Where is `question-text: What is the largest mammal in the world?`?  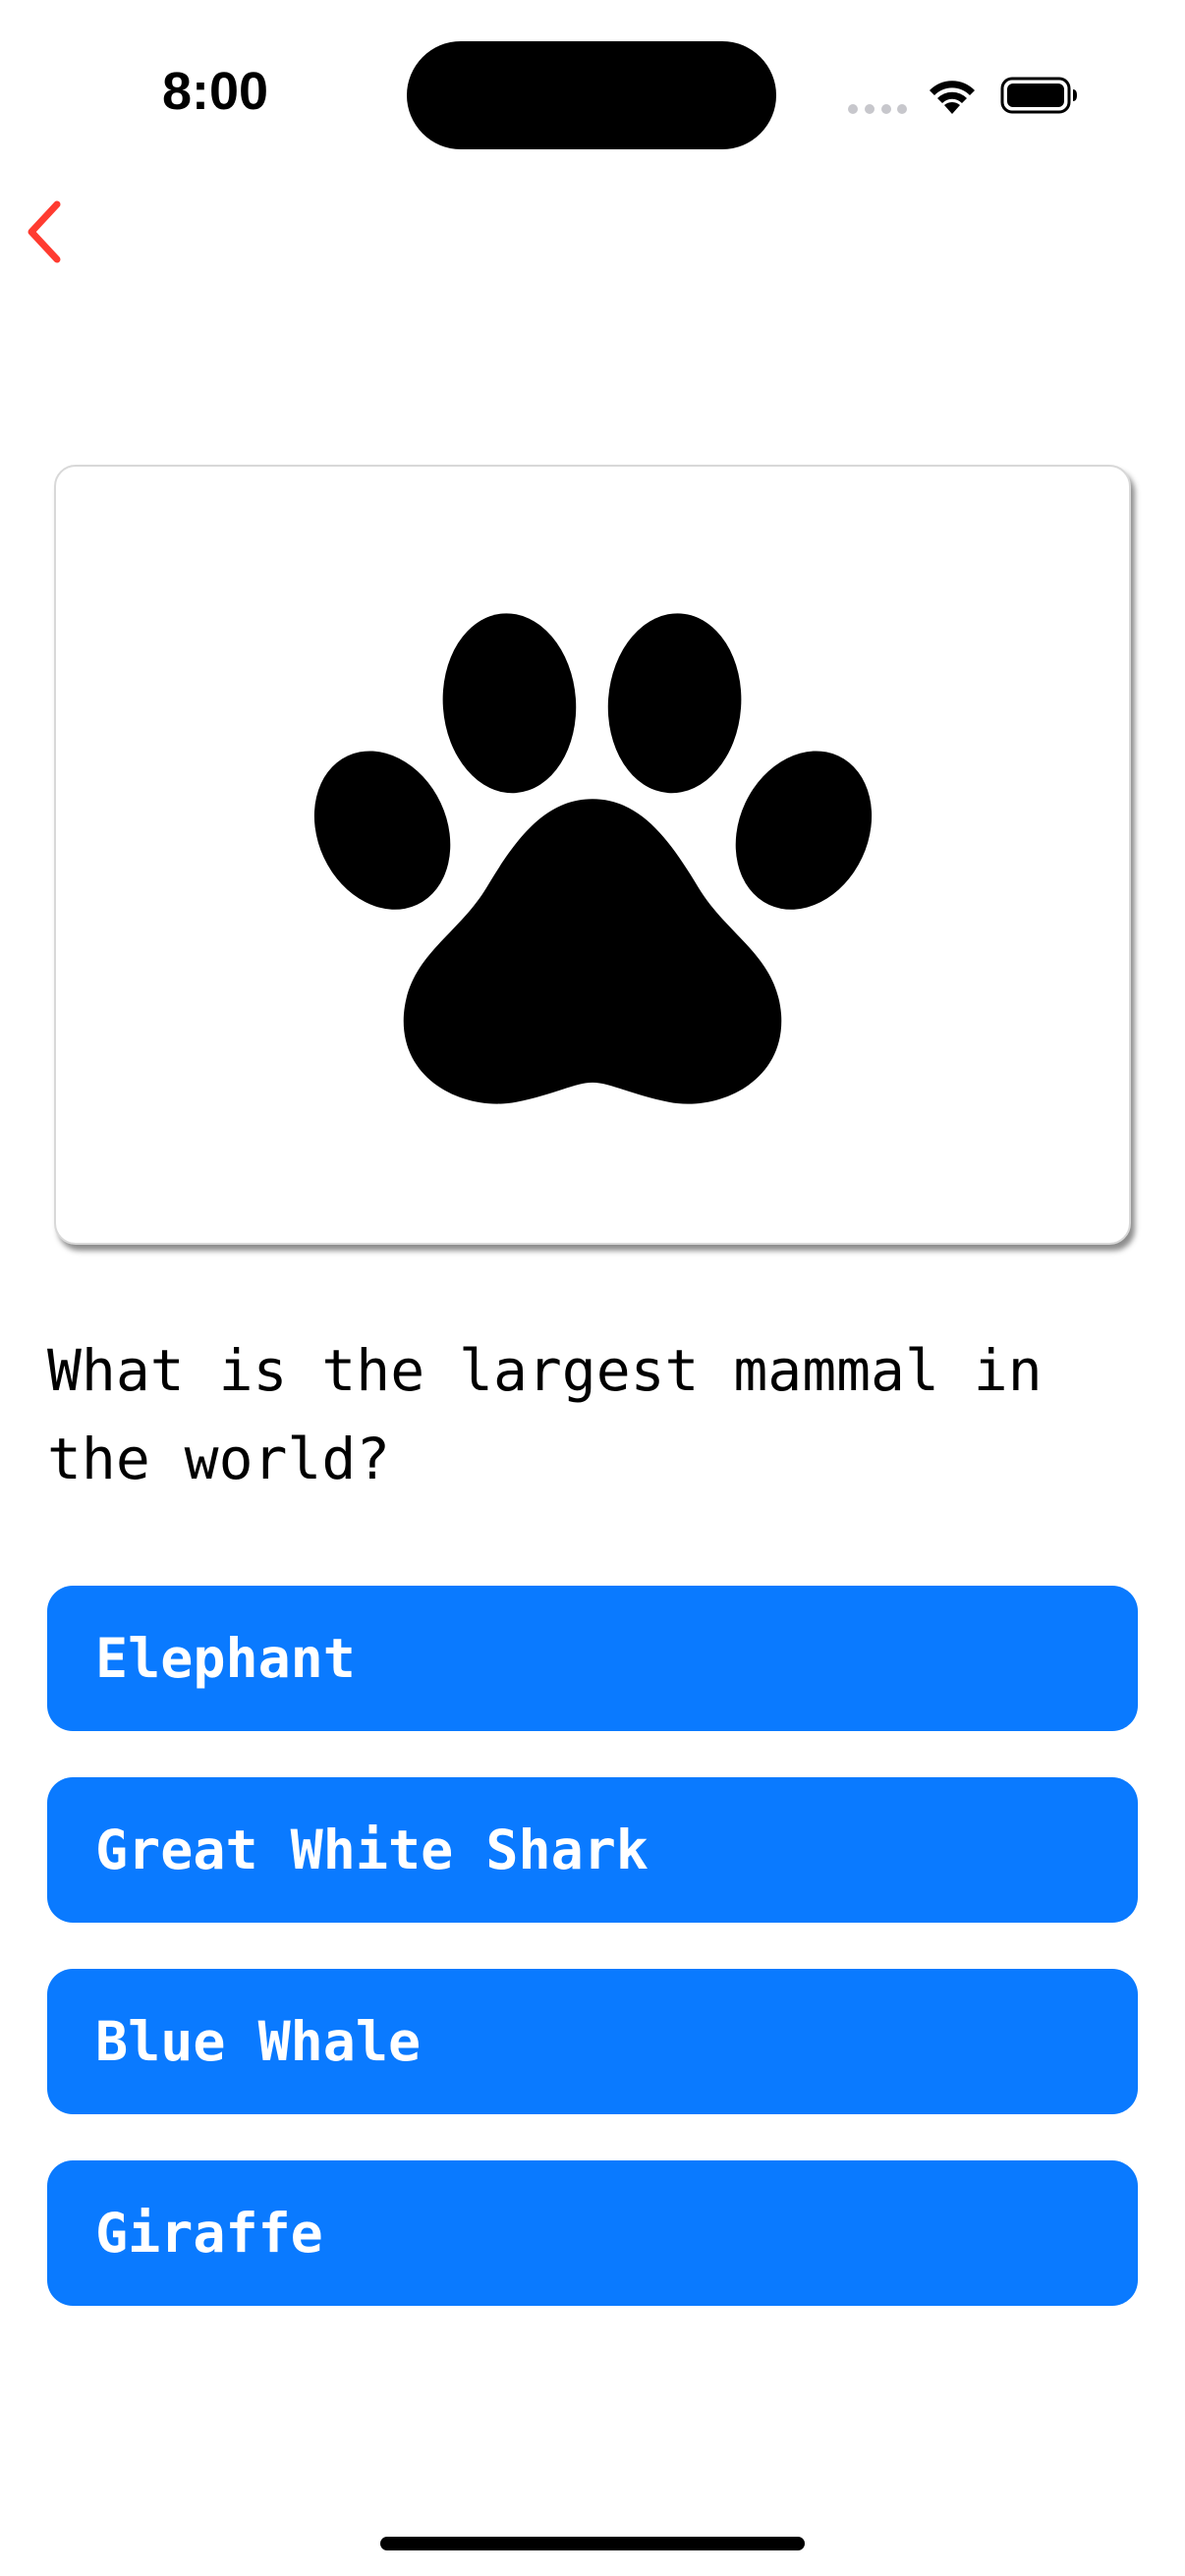 question-text: What is the largest mammal in the world? is located at coordinates (545, 1414).